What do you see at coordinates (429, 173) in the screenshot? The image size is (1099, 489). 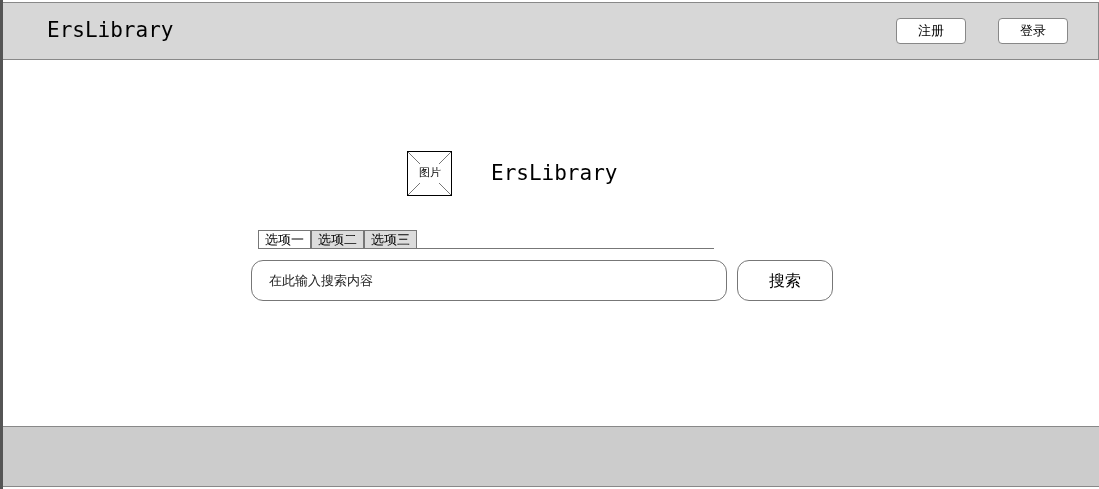 I see `image-label: 图片` at bounding box center [429, 173].